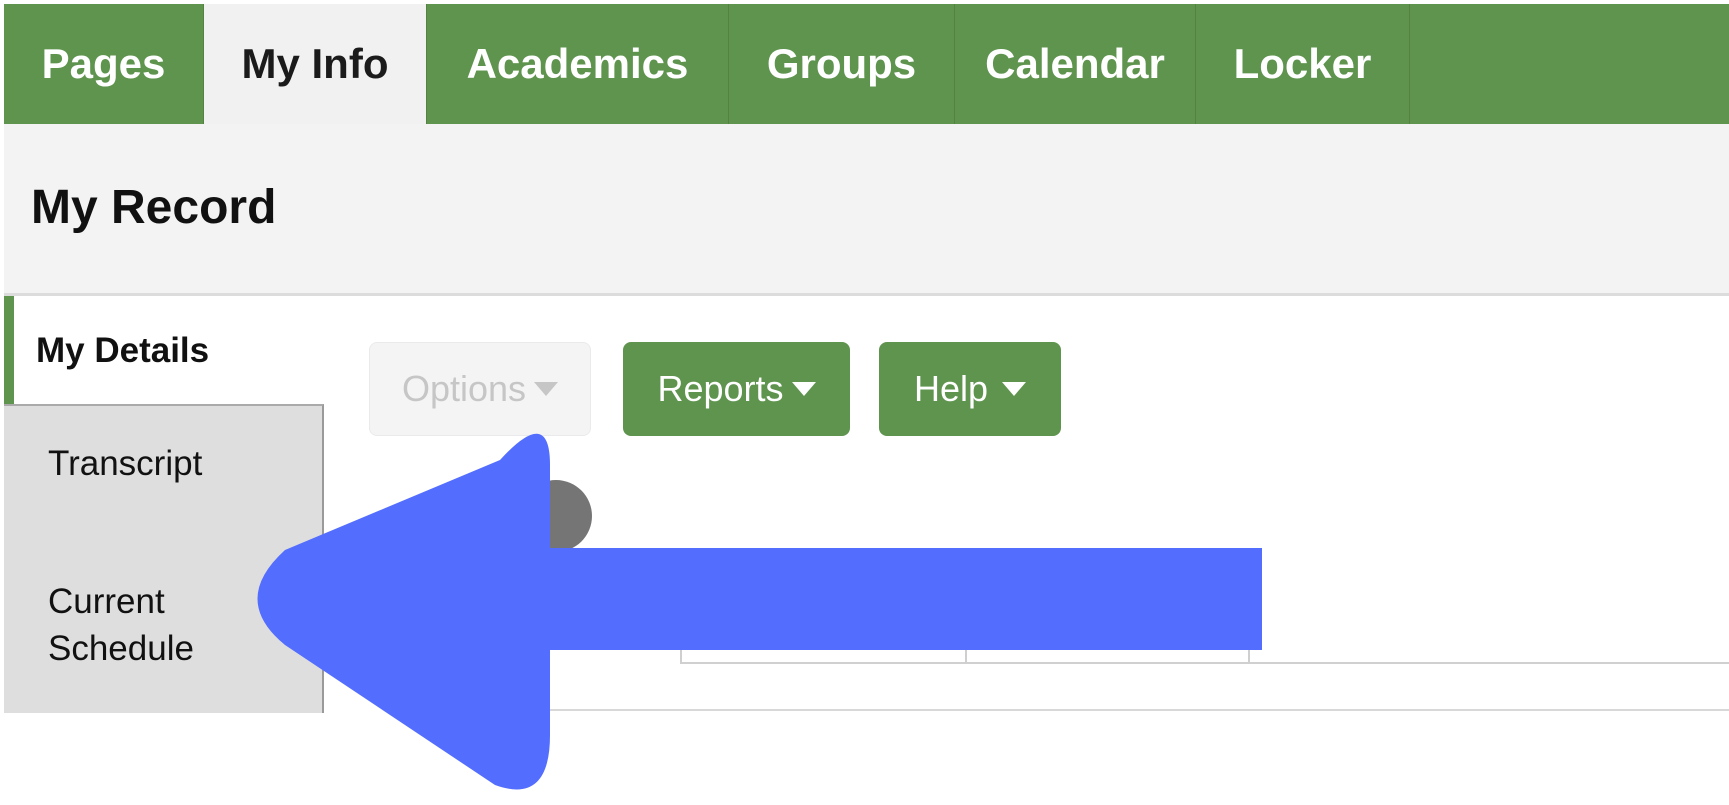  I want to click on help-button: Help, so click(970, 389).